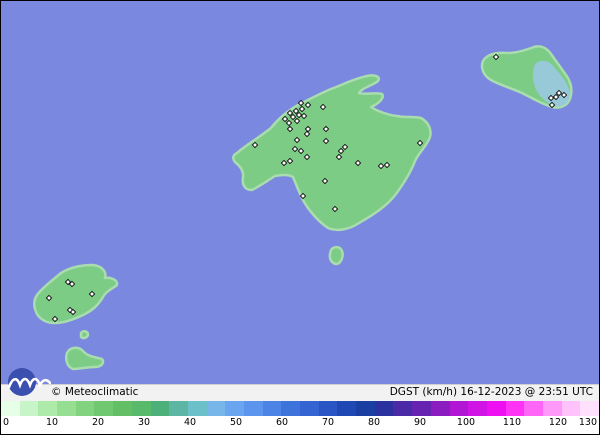 Image resolution: width=600 pixels, height=435 pixels. Describe the element at coordinates (282, 422) in the screenshot. I see `scale-tick-label: 60` at that location.